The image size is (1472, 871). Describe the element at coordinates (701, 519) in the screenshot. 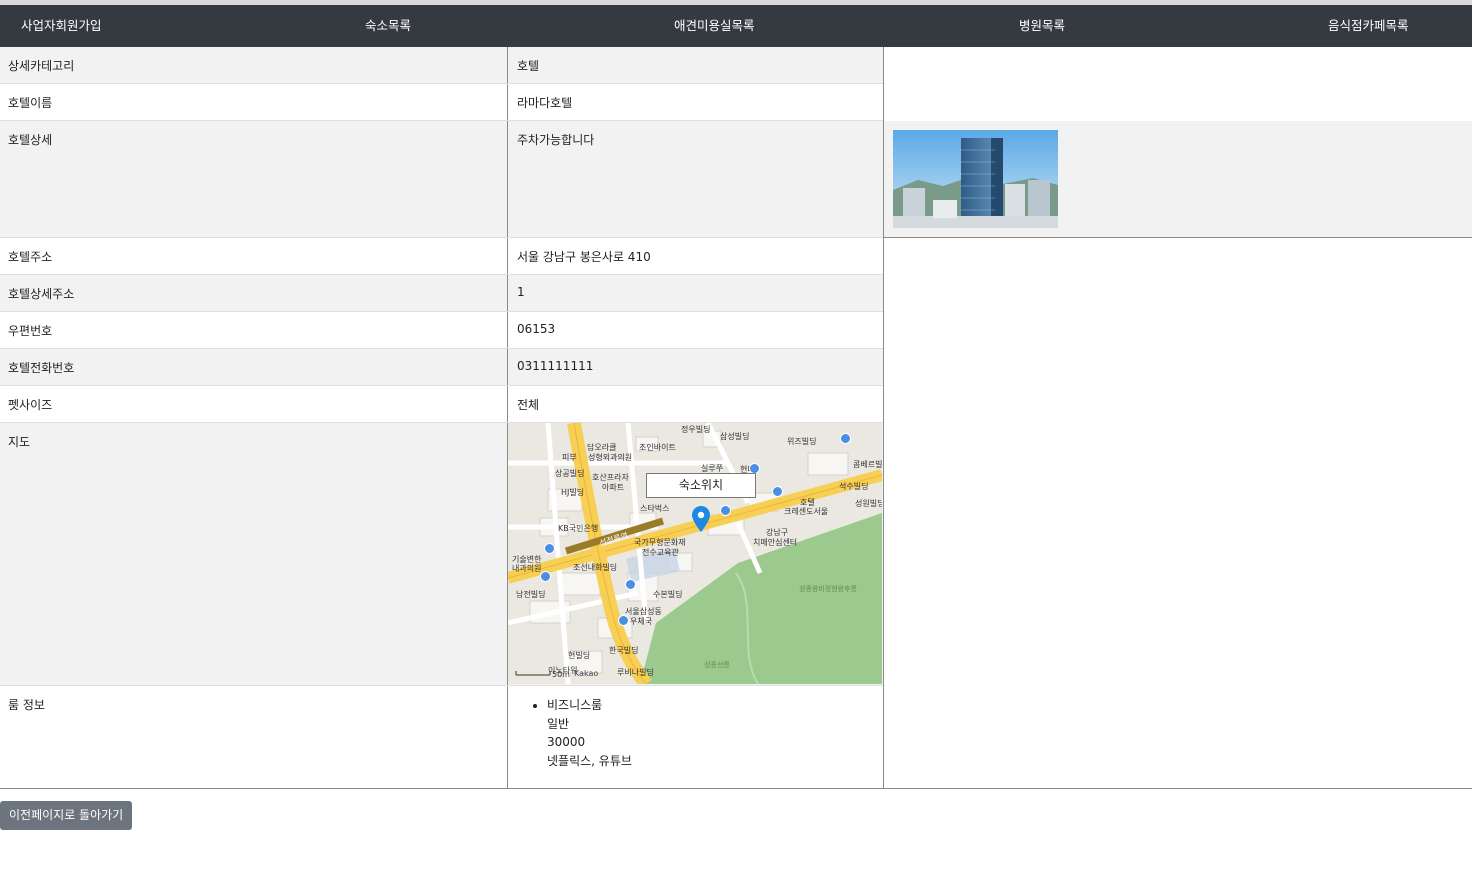

I see `location-pin-icon` at that location.